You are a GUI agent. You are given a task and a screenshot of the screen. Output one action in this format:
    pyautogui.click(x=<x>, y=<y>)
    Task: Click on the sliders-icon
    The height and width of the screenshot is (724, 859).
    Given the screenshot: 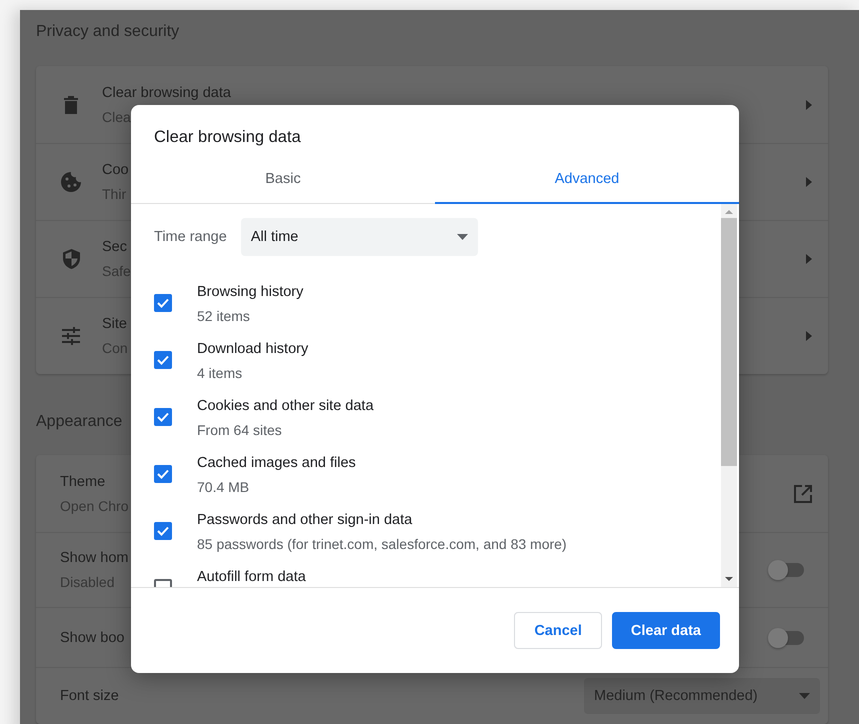 What is the action you would take?
    pyautogui.click(x=71, y=336)
    